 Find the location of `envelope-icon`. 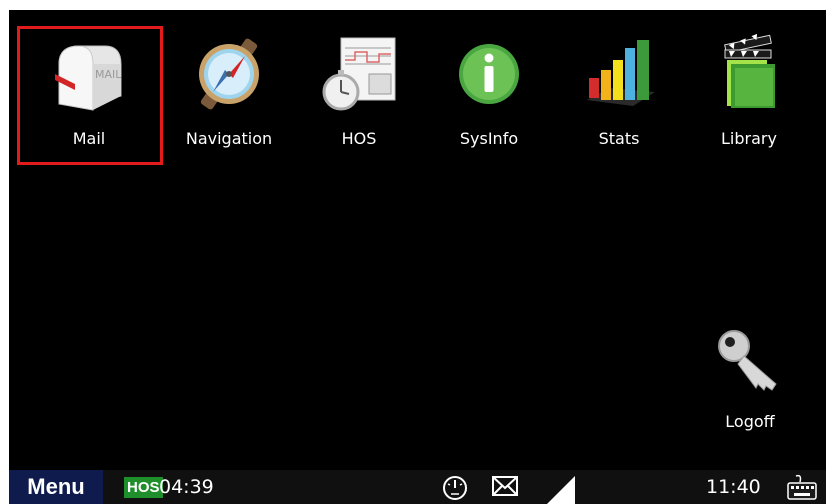

envelope-icon is located at coordinates (505, 486).